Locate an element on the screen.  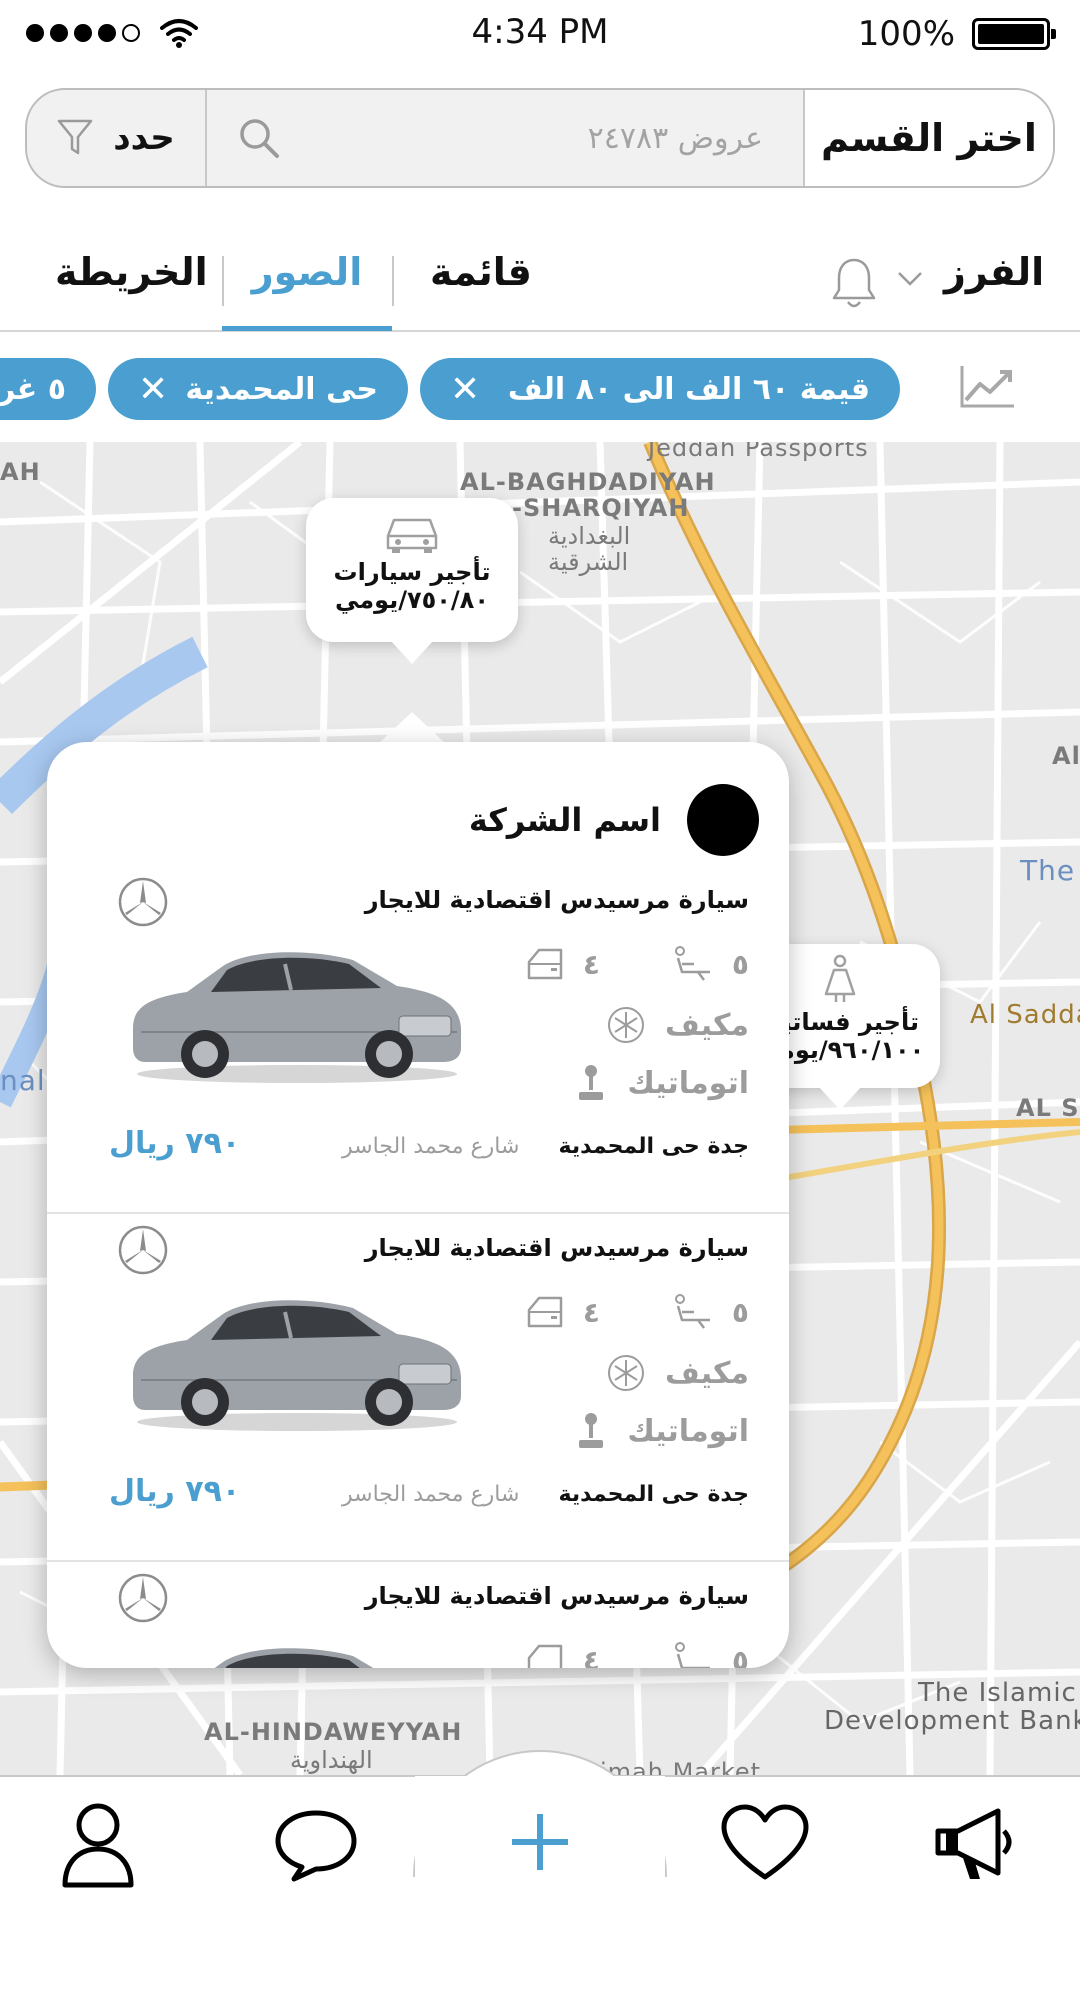
view-tabs: الخريطة الصور قائمة الفرز is located at coordinates (540, 282).